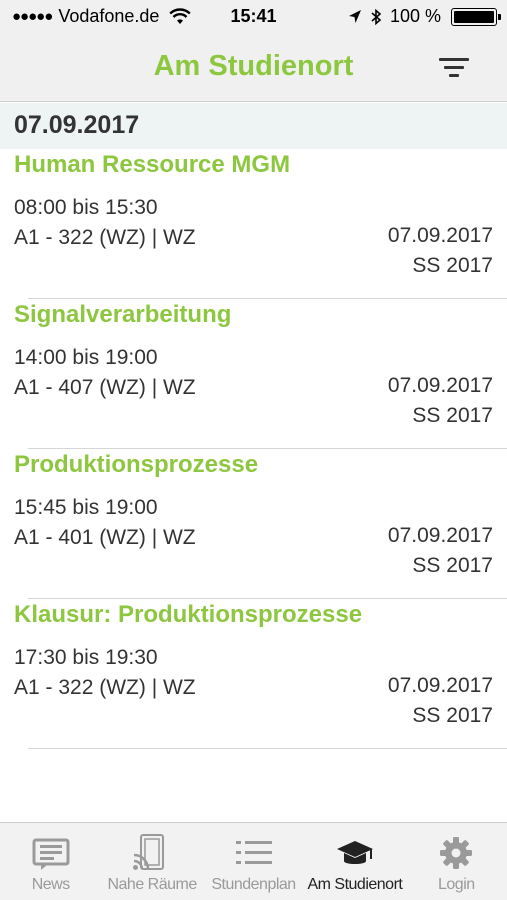 Image resolution: width=507 pixels, height=900 pixels. What do you see at coordinates (188, 614) in the screenshot?
I see `event-title: Klausur: Produktionsprozesse` at bounding box center [188, 614].